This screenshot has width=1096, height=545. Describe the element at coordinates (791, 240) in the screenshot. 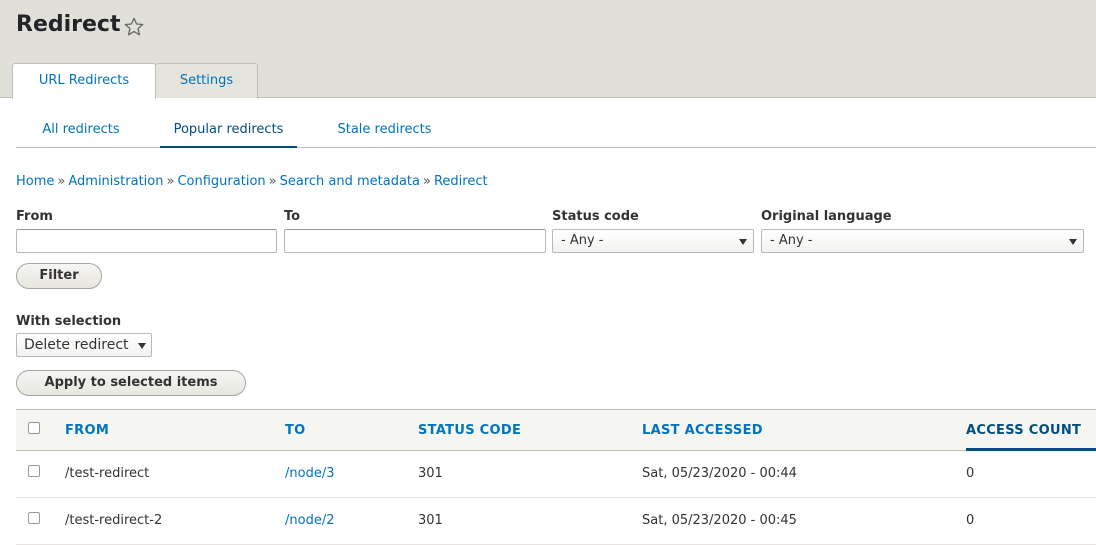

I see `language-selected: - Any -` at that location.